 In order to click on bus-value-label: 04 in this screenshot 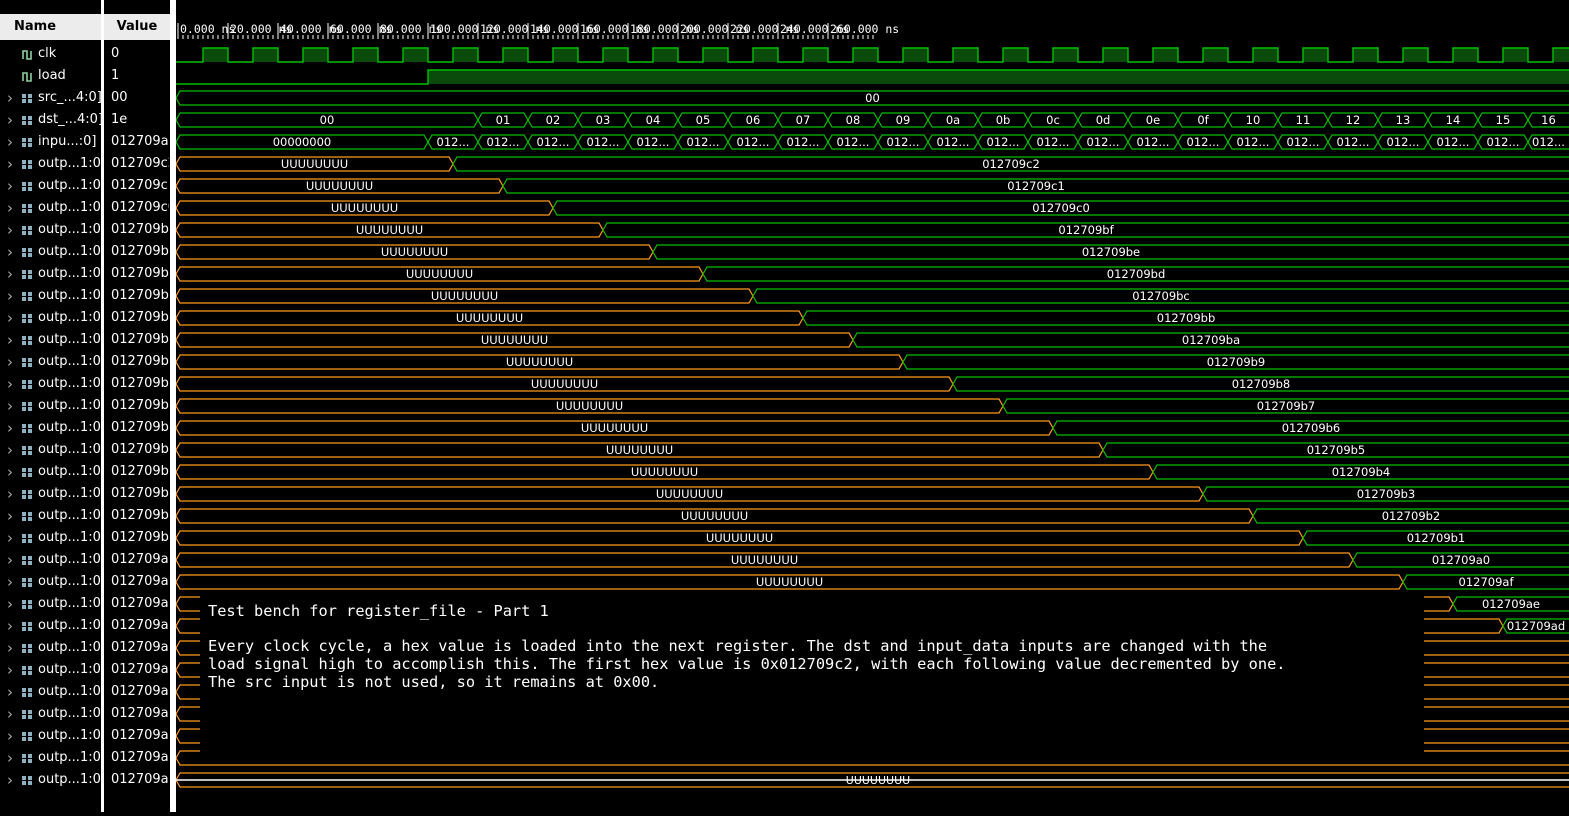, I will do `click(653, 120)`.